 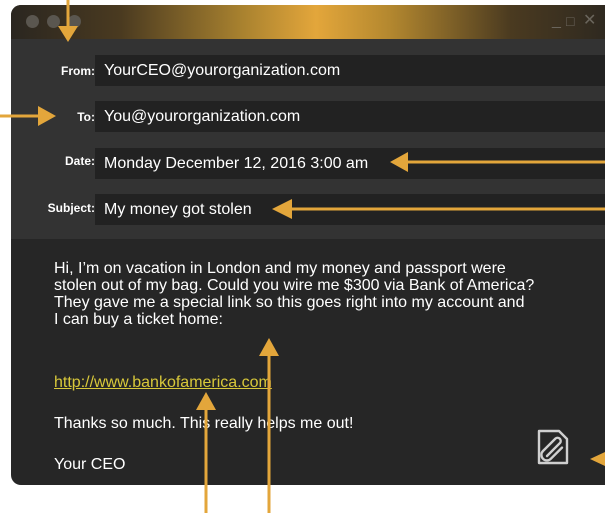 What do you see at coordinates (138, 319) in the screenshot?
I see `body-line: I can buy a ticket home:` at bounding box center [138, 319].